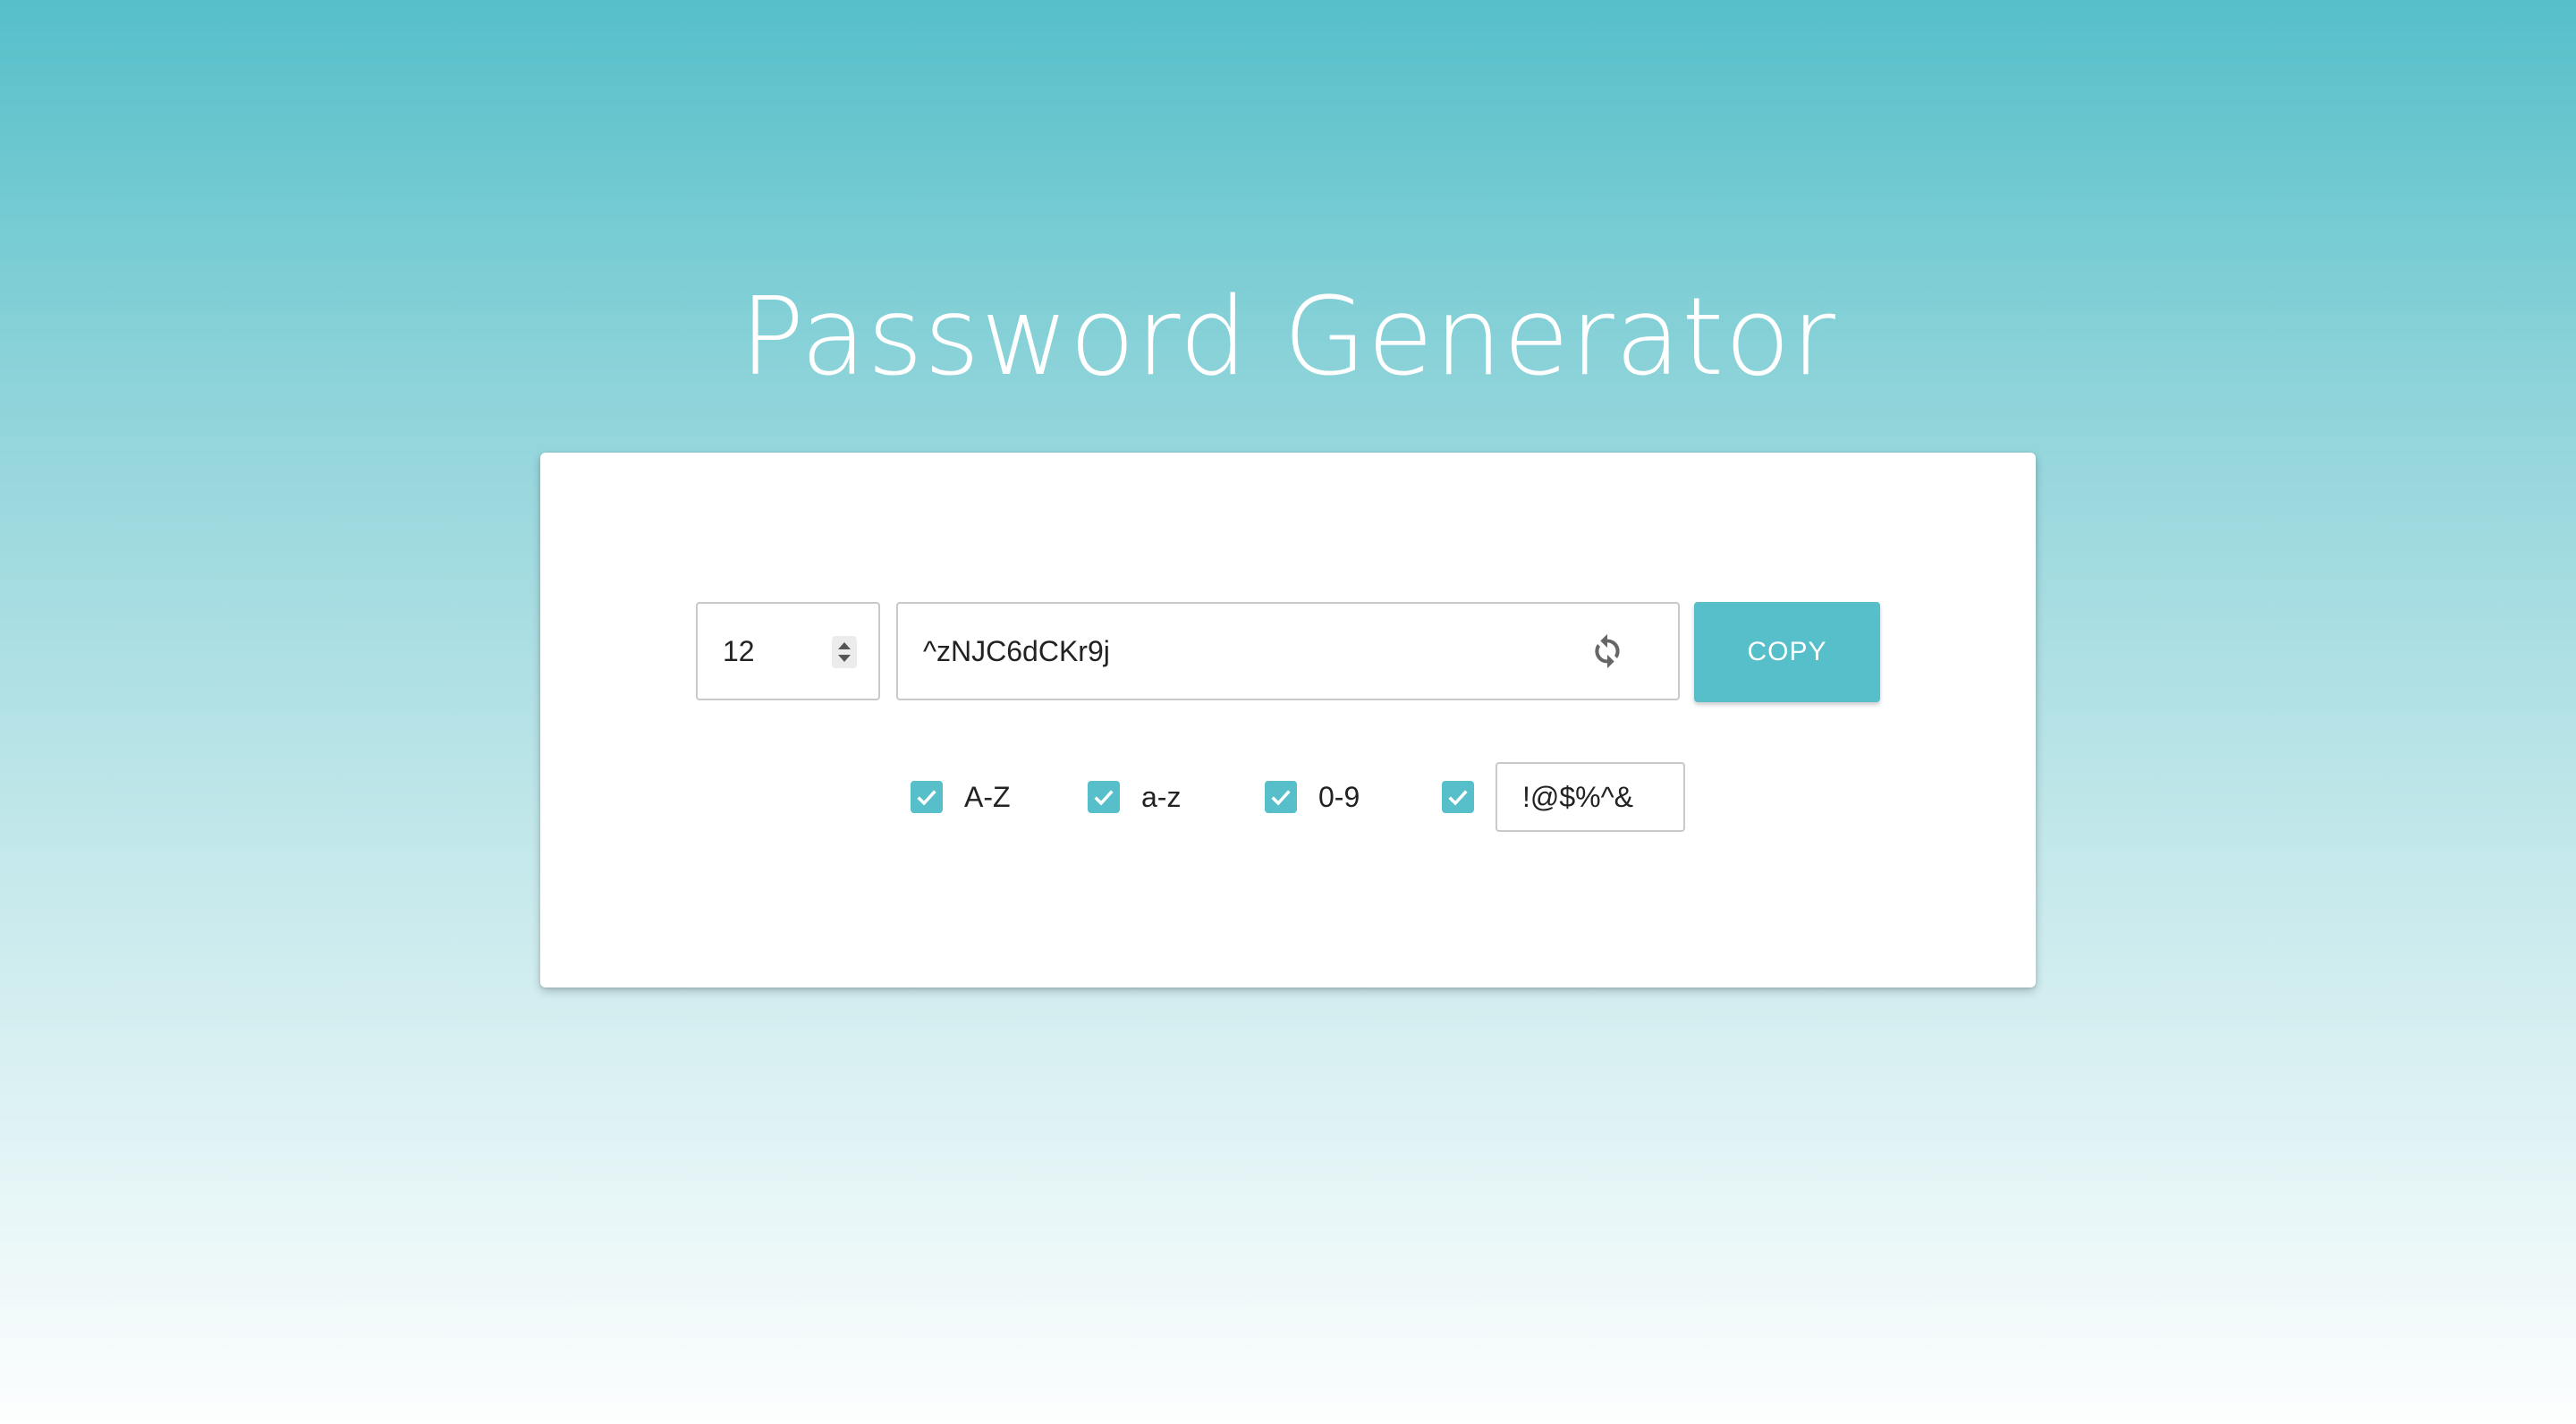  What do you see at coordinates (987, 797) in the screenshot?
I see `uppercase-label: A-Z` at bounding box center [987, 797].